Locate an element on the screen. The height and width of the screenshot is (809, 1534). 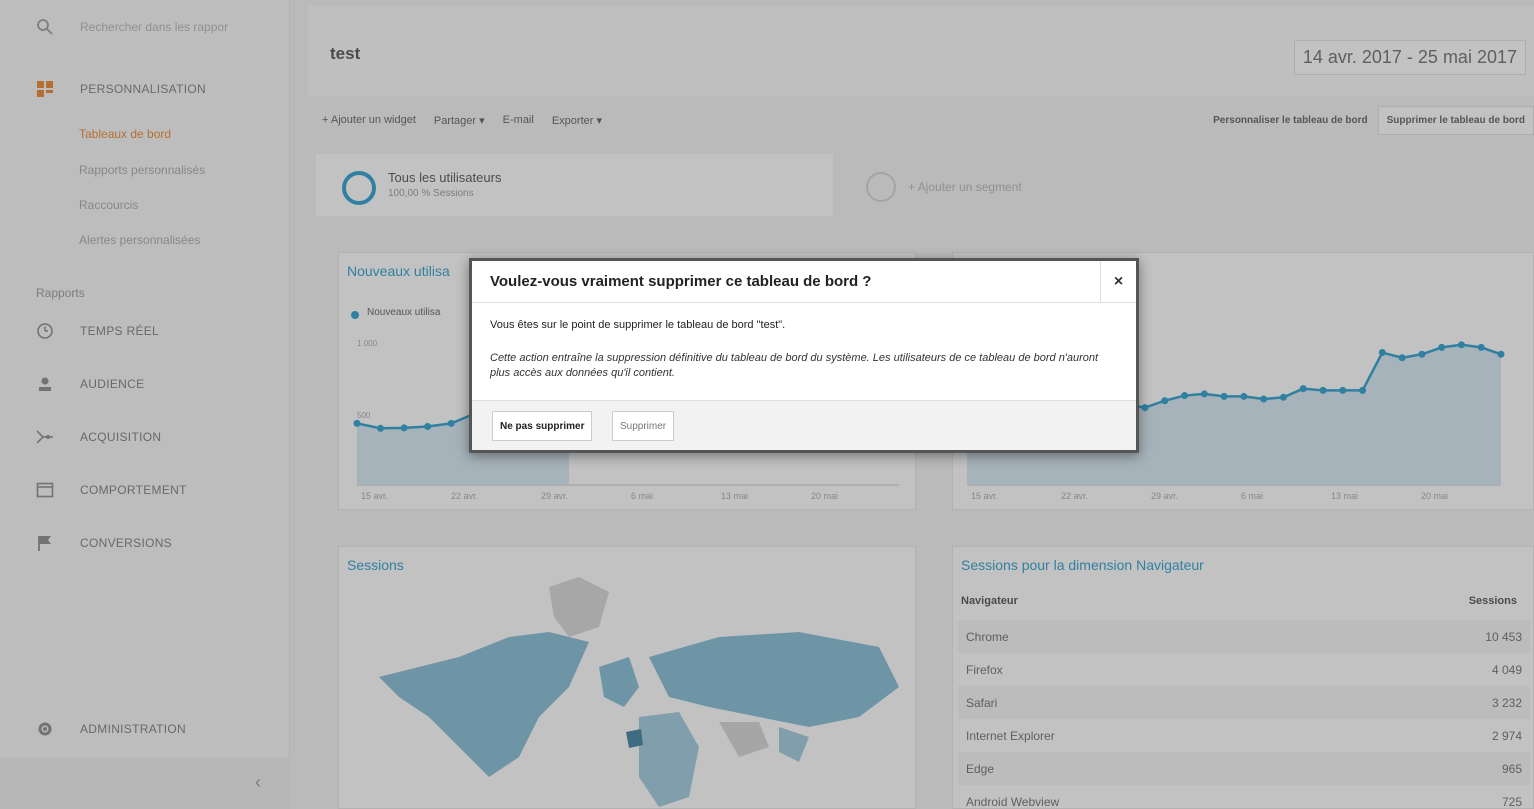
confirm-delete-button: Supprimer is located at coordinates (643, 426).